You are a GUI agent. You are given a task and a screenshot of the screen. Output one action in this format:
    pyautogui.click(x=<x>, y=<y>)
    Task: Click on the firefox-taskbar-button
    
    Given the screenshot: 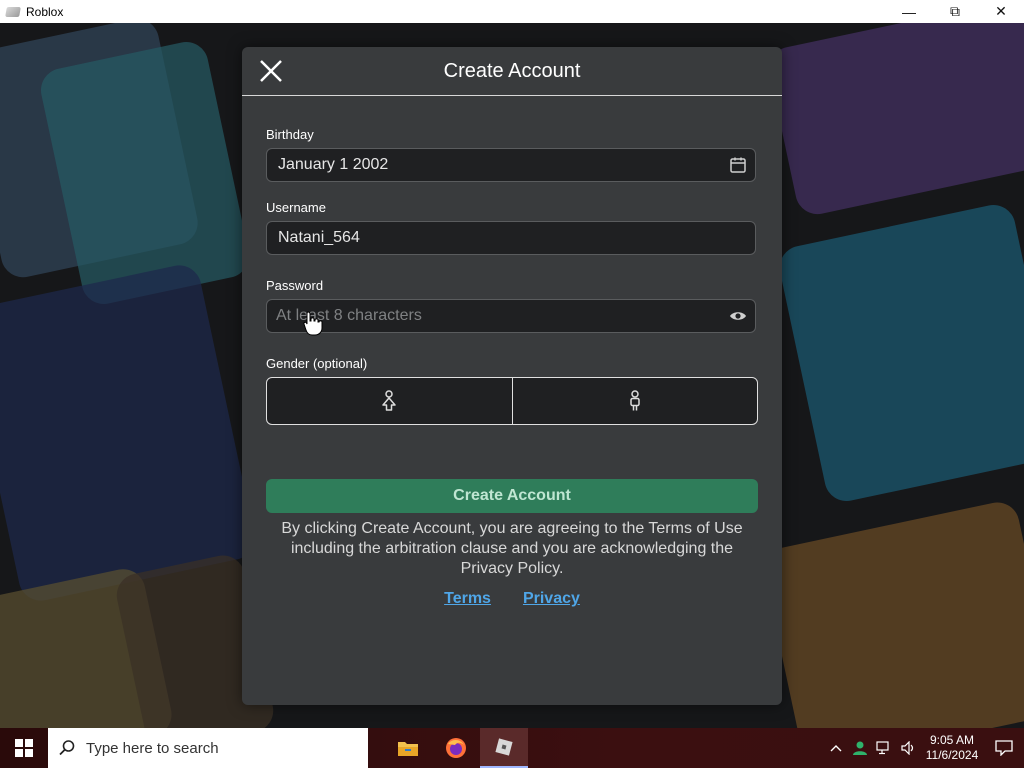 What is the action you would take?
    pyautogui.click(x=456, y=748)
    